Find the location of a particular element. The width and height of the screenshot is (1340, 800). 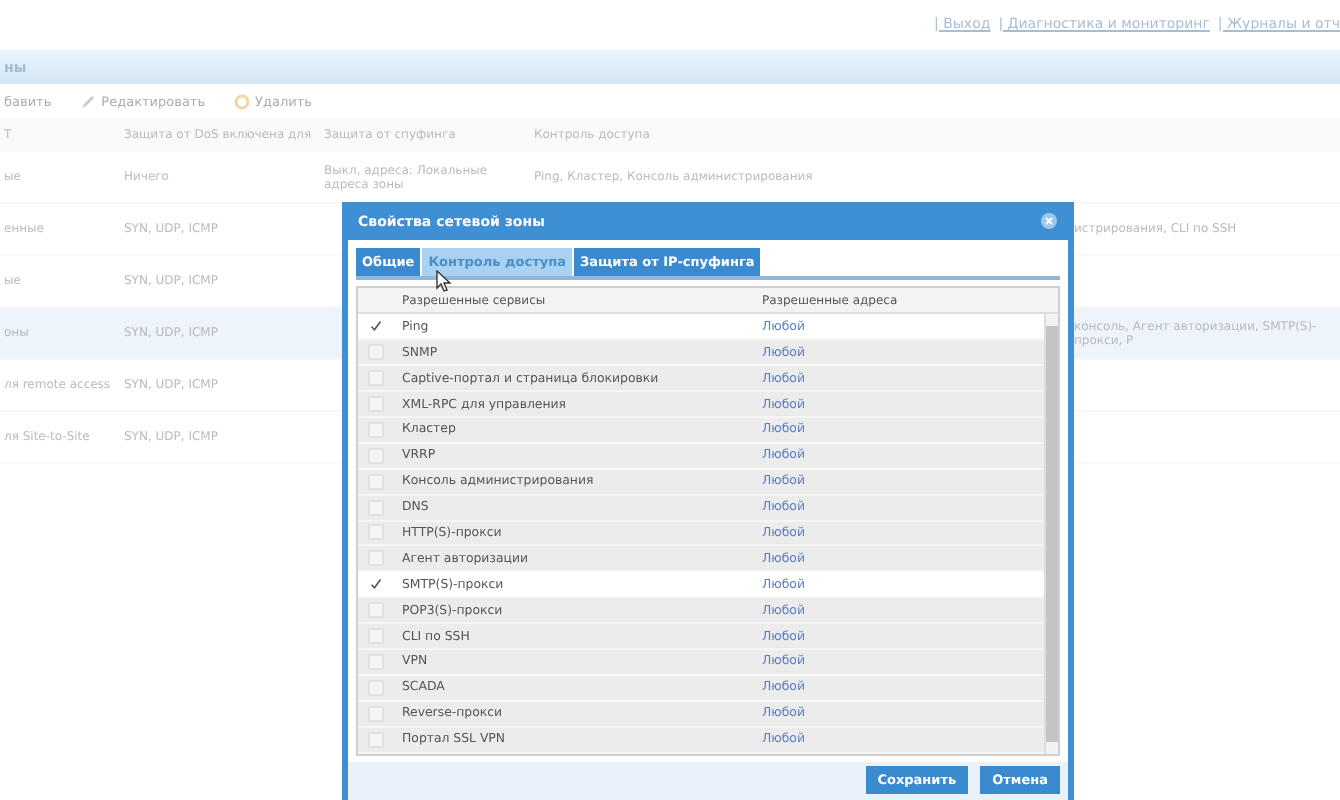

delete-icon is located at coordinates (241, 101).